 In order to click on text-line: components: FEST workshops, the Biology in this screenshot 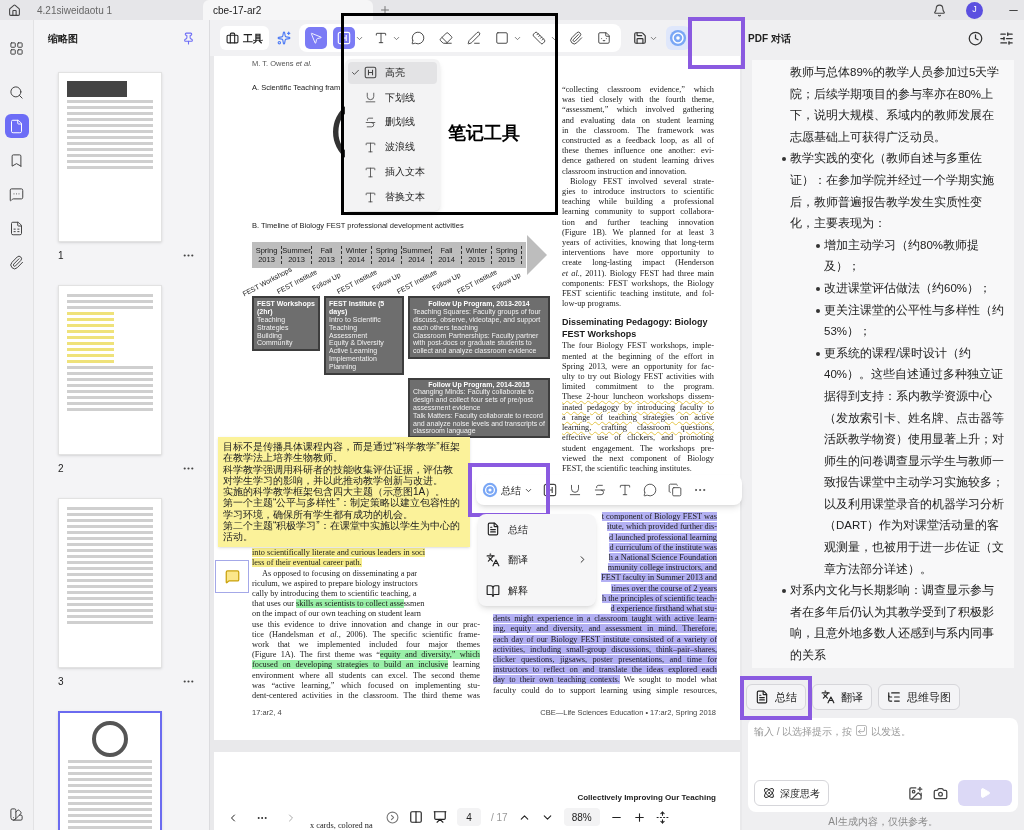, I will do `click(638, 284)`.